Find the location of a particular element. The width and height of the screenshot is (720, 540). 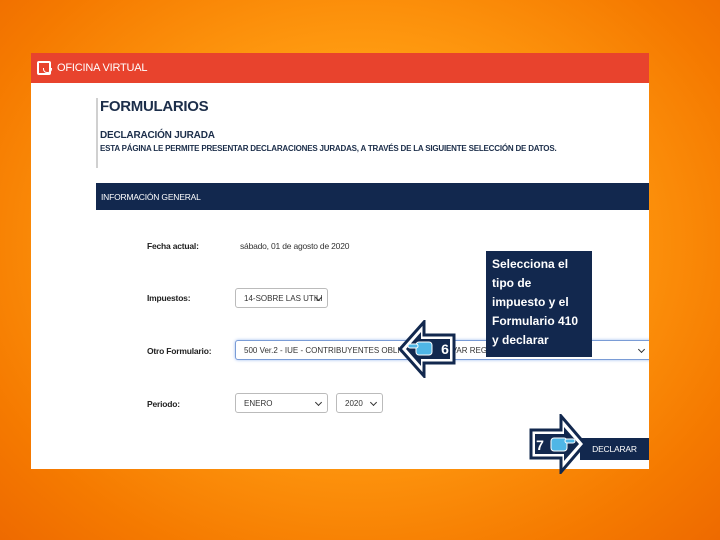

step-7-number: 7 is located at coordinates (540, 445).